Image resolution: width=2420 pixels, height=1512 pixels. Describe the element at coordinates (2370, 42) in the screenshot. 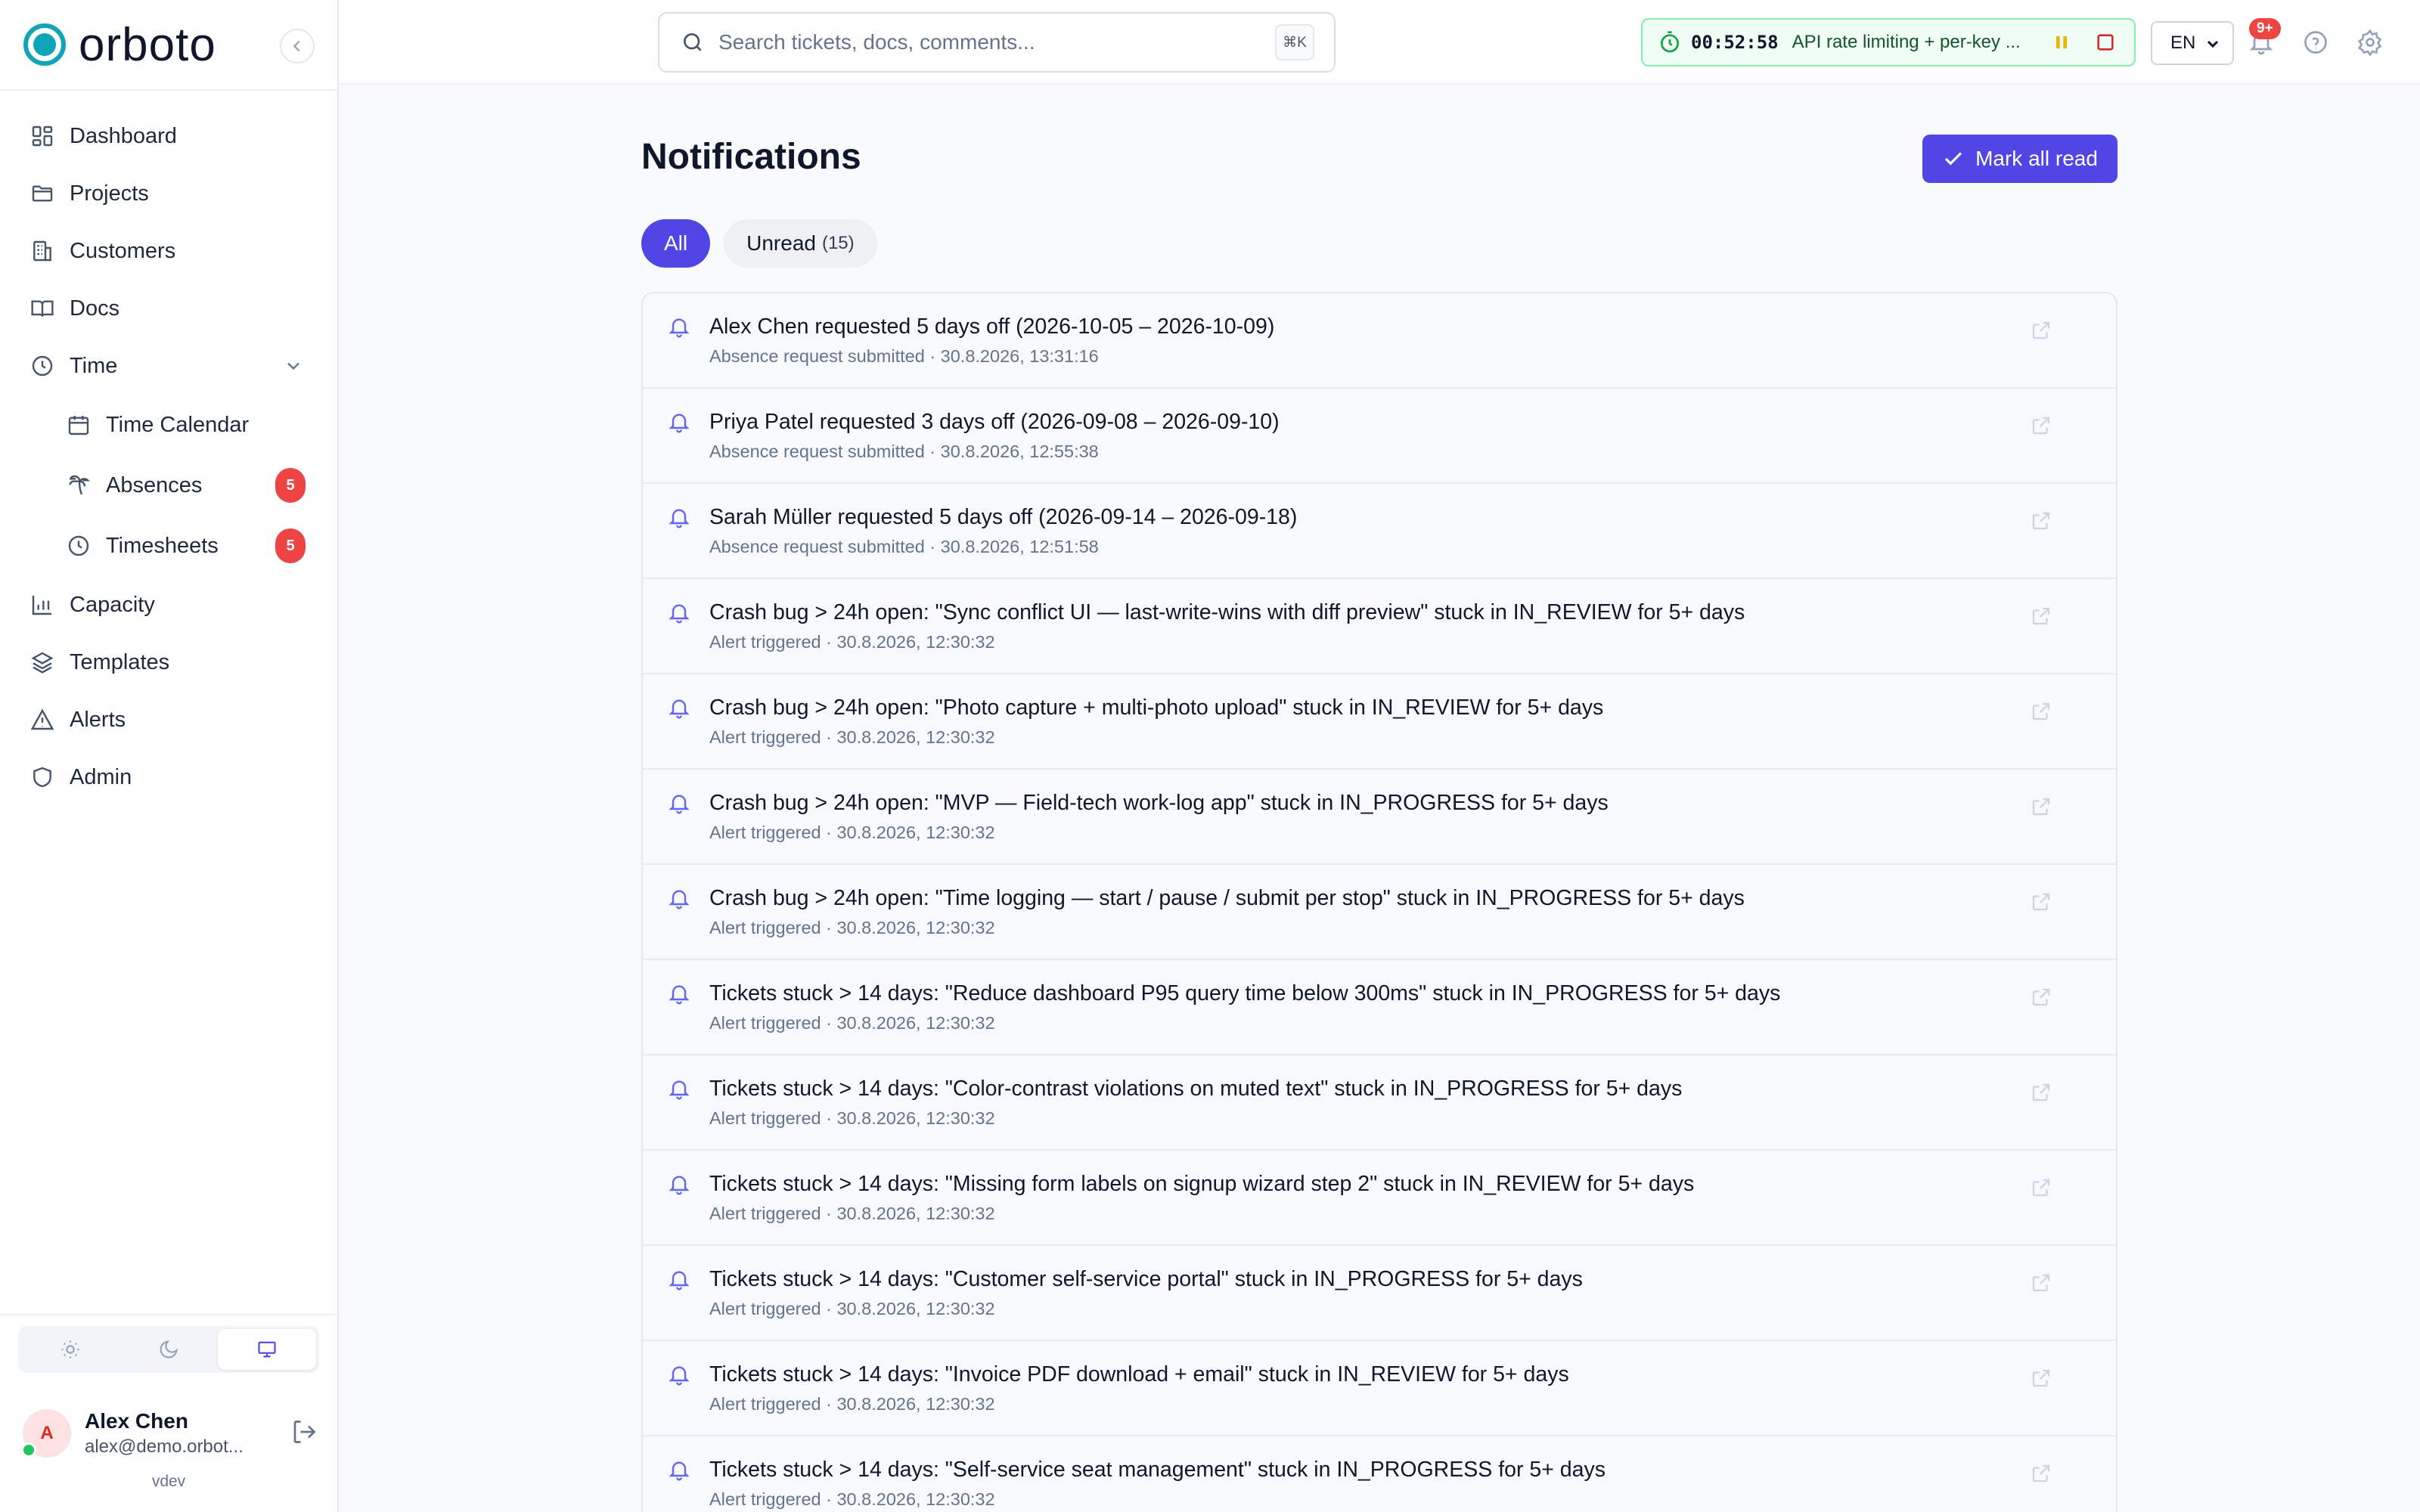

I see `gear-icon` at that location.